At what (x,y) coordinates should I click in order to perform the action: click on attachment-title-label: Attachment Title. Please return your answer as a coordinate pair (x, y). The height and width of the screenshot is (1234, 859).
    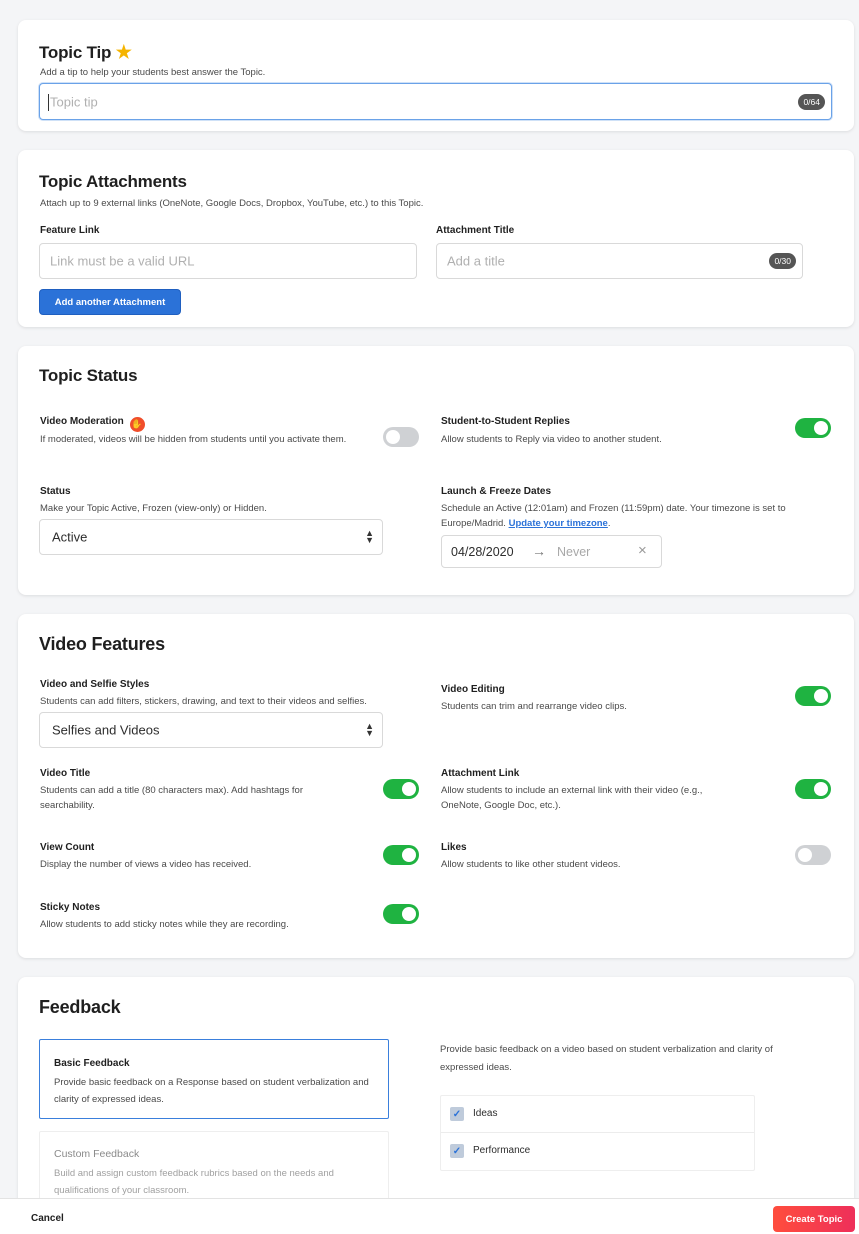
    Looking at the image, I should click on (475, 230).